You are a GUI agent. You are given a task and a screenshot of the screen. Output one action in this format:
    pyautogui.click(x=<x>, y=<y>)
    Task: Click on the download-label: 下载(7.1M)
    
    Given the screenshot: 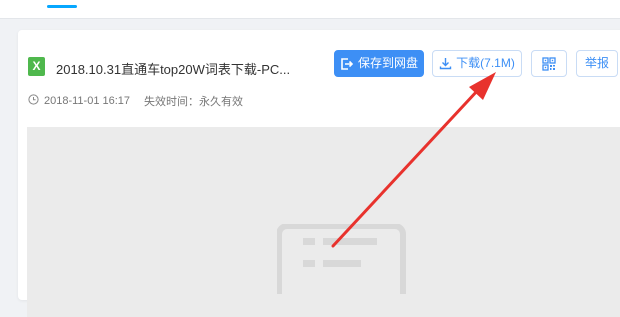 What is the action you would take?
    pyautogui.click(x=485, y=63)
    